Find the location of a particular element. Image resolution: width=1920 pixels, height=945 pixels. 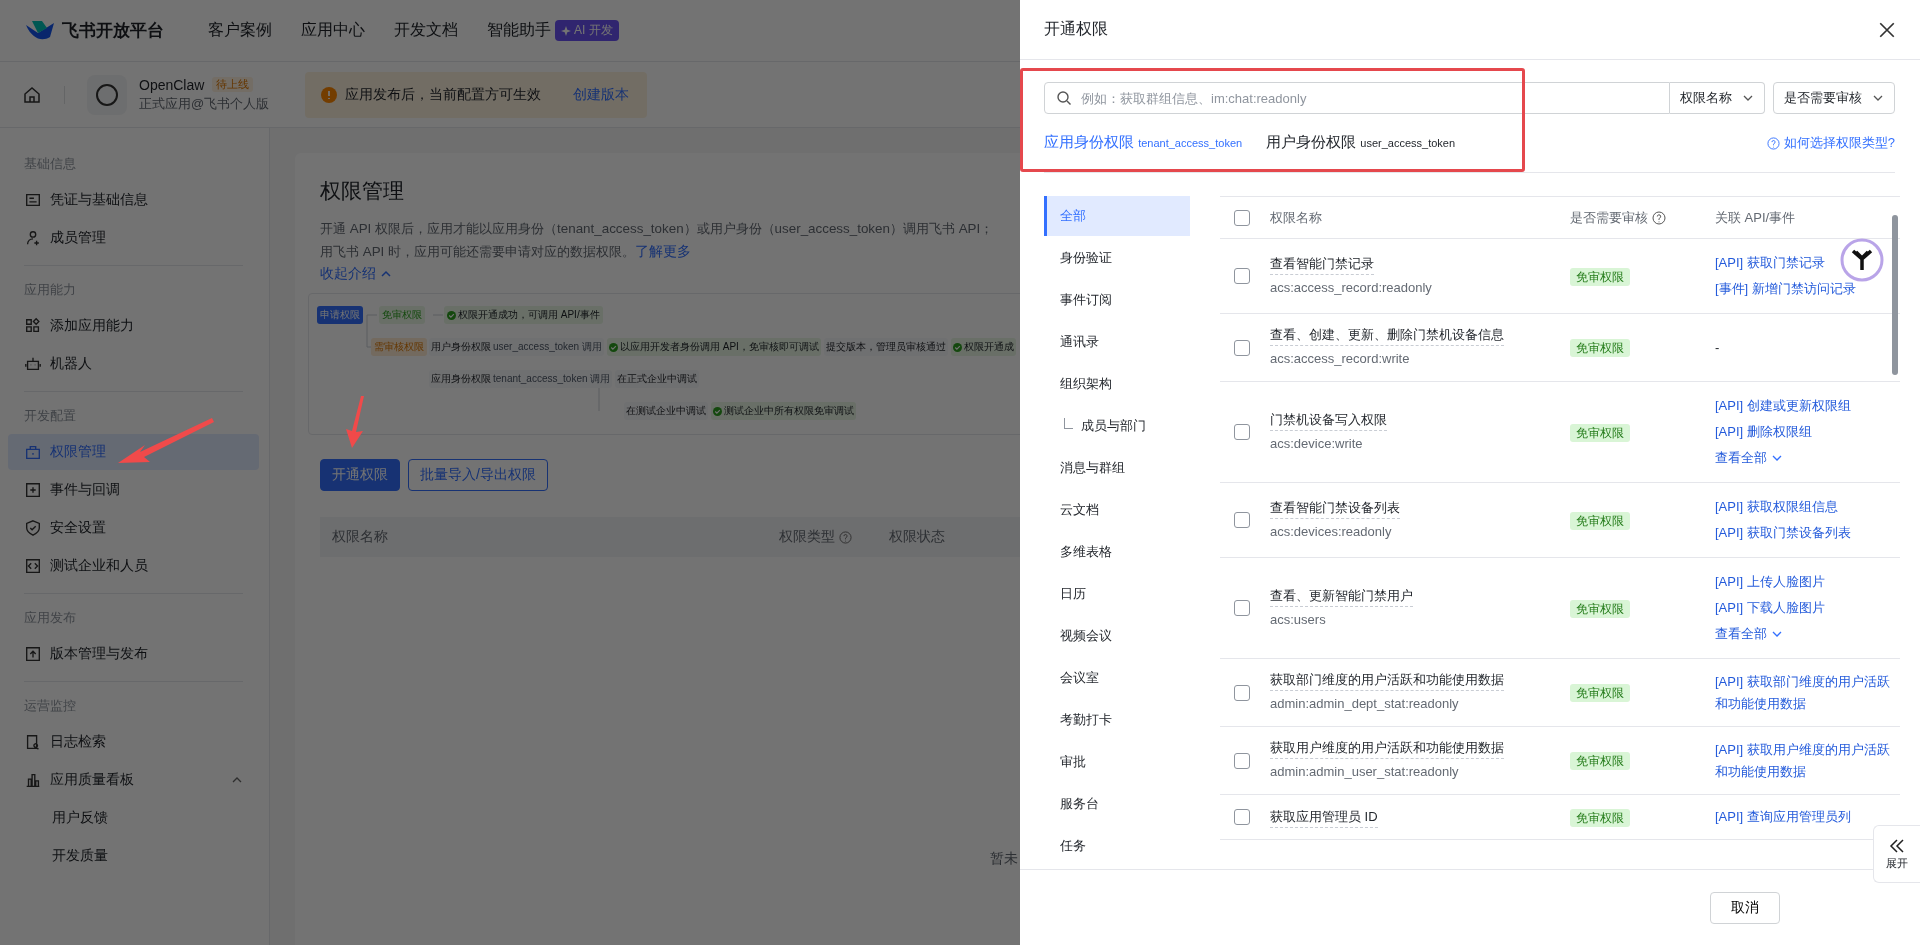

sidebar-subitem: 用户反馈 is located at coordinates (133, 818).